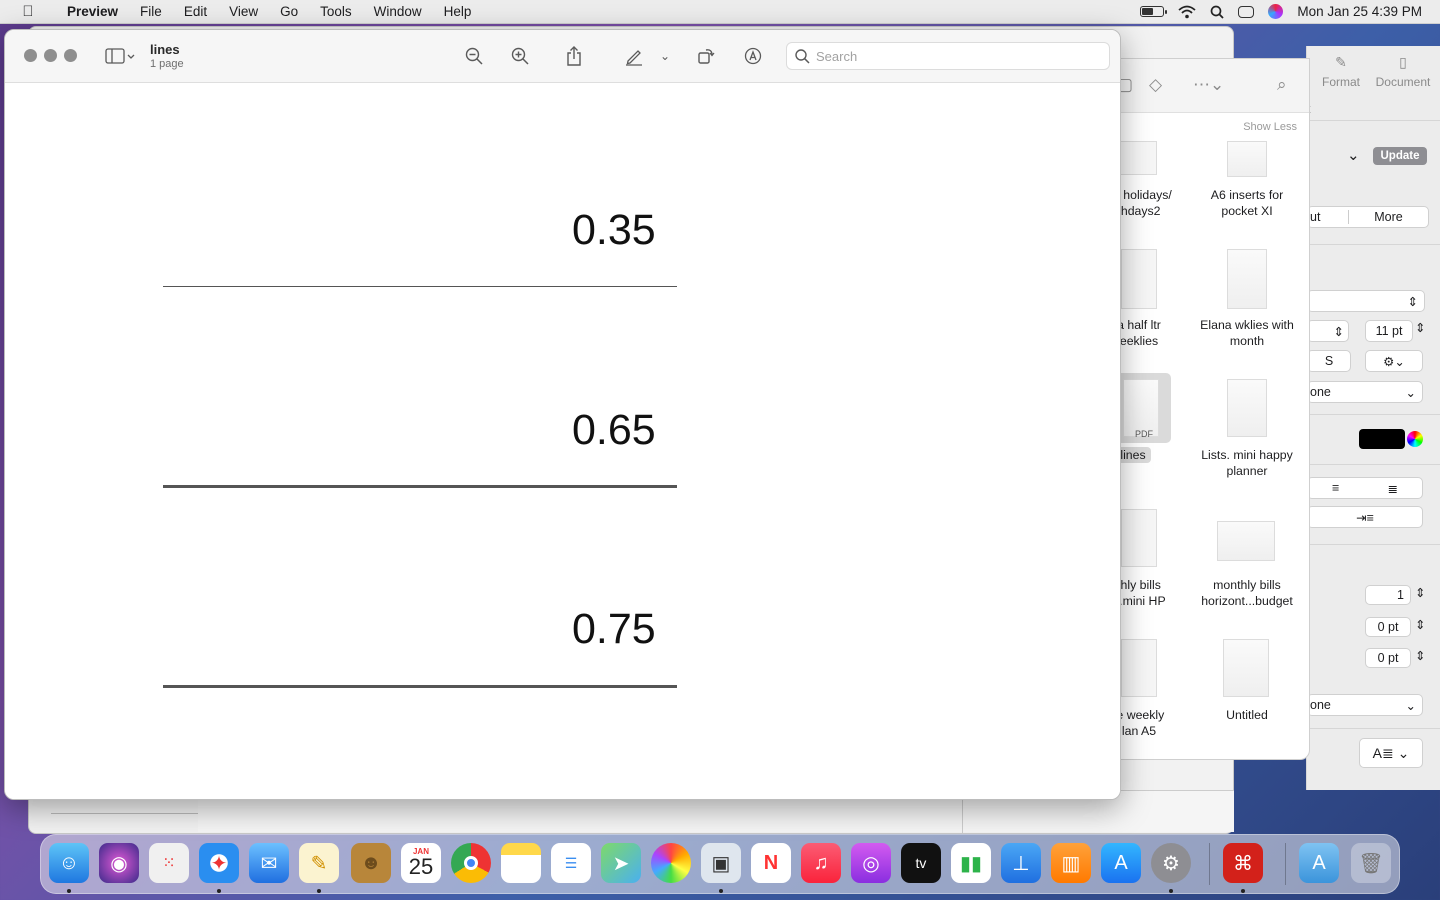 Image resolution: width=1440 pixels, height=900 pixels. I want to click on file-item-label: monthly bills horizont...budget, so click(1247, 593).